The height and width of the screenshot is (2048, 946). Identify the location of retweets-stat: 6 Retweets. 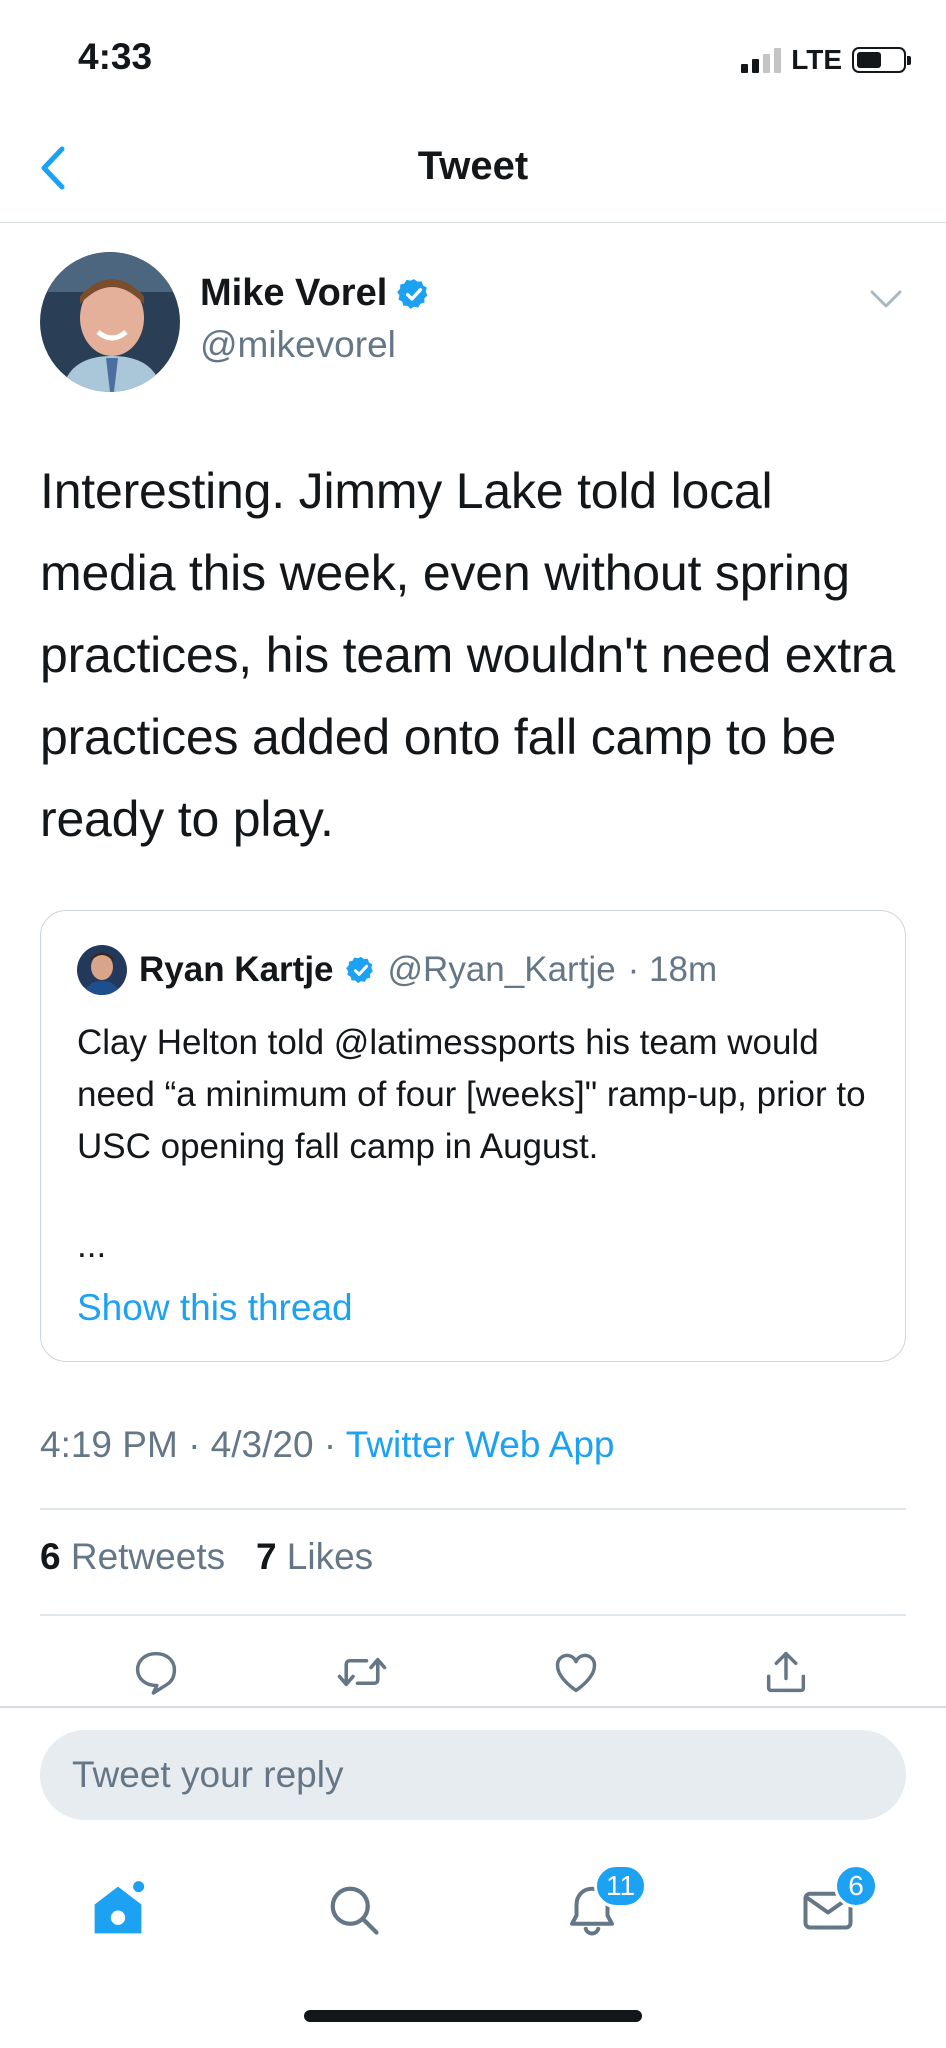
(132, 1556).